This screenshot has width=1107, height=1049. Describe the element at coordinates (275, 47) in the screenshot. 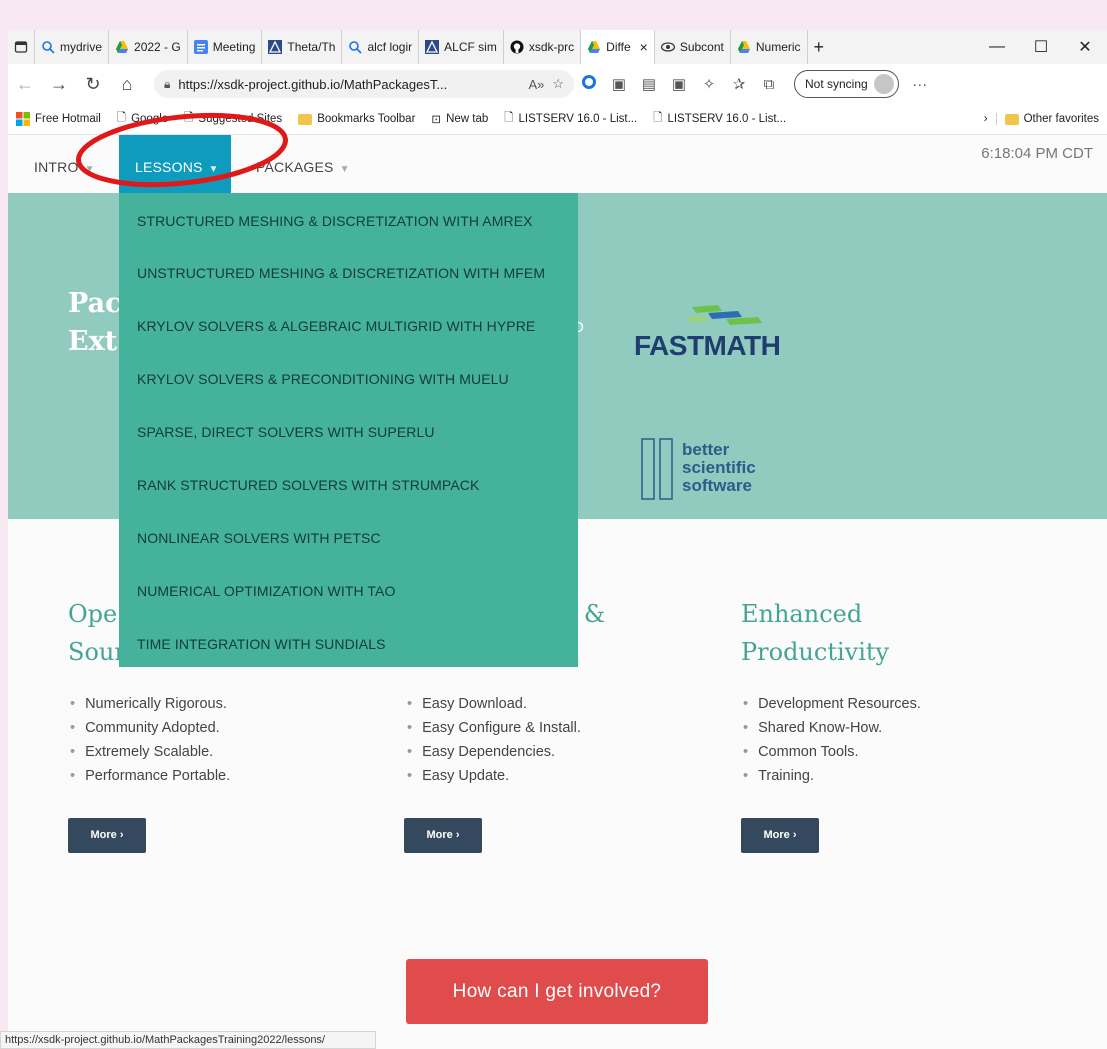

I see `alcf-icon` at that location.